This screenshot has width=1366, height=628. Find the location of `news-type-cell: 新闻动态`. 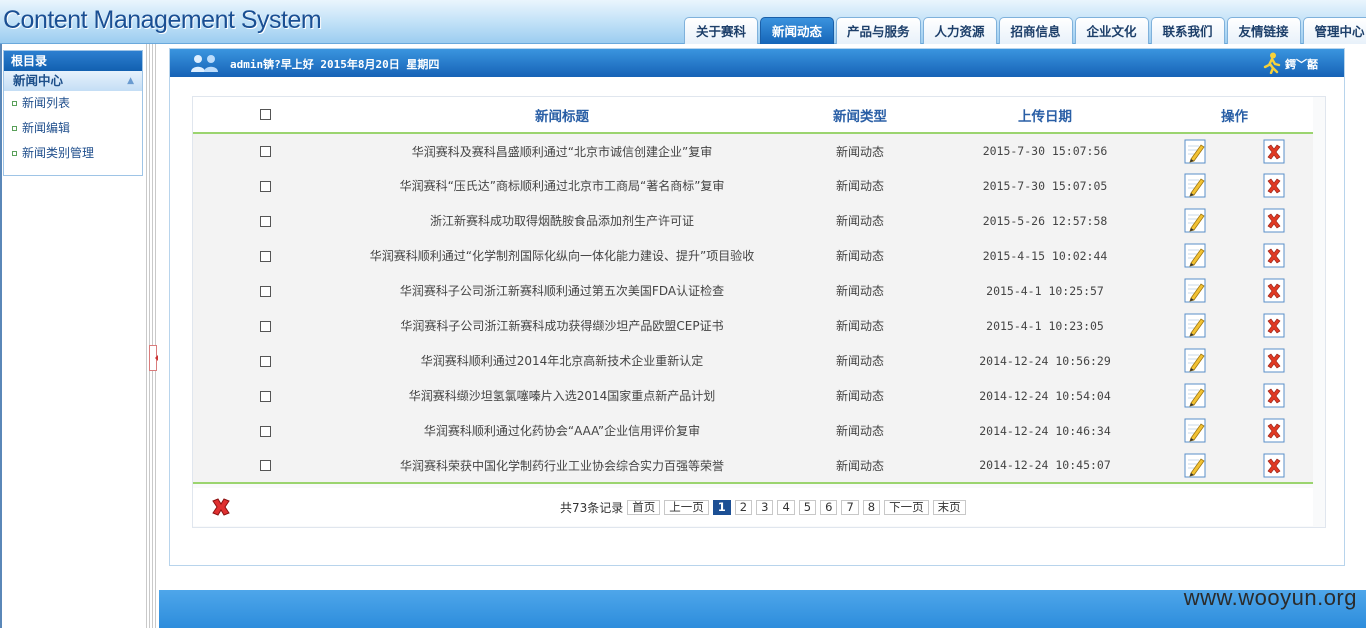

news-type-cell: 新闻动态 is located at coordinates (860, 220).